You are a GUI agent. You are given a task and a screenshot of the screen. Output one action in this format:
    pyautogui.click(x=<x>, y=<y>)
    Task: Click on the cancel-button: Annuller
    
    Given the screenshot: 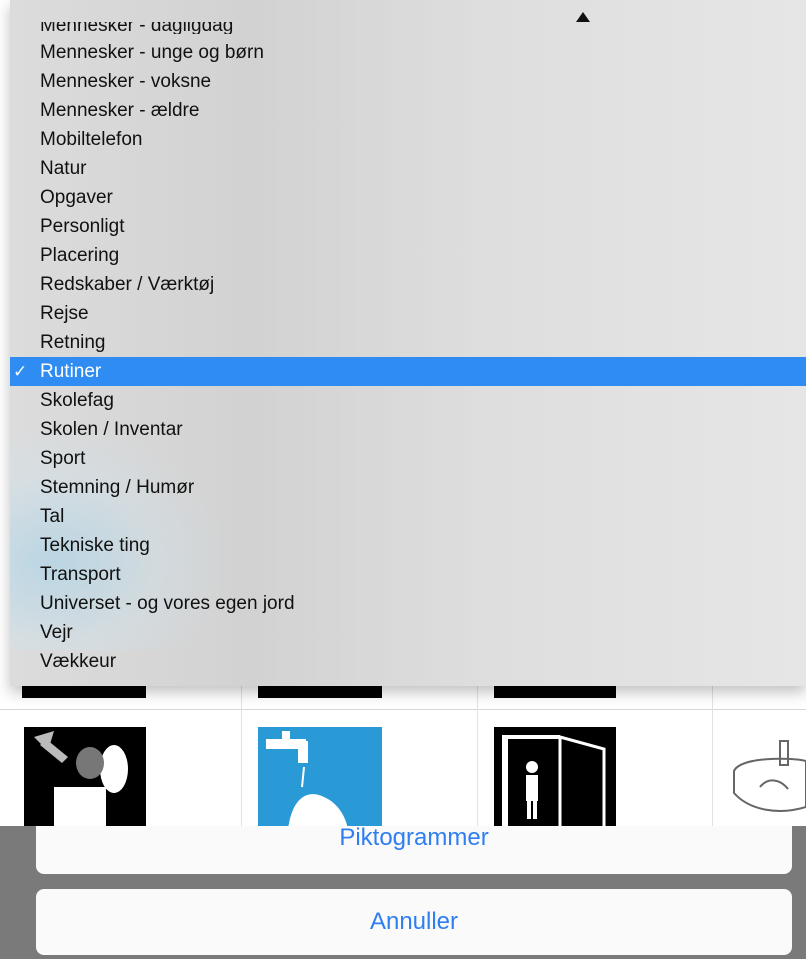 What is the action you would take?
    pyautogui.click(x=414, y=922)
    